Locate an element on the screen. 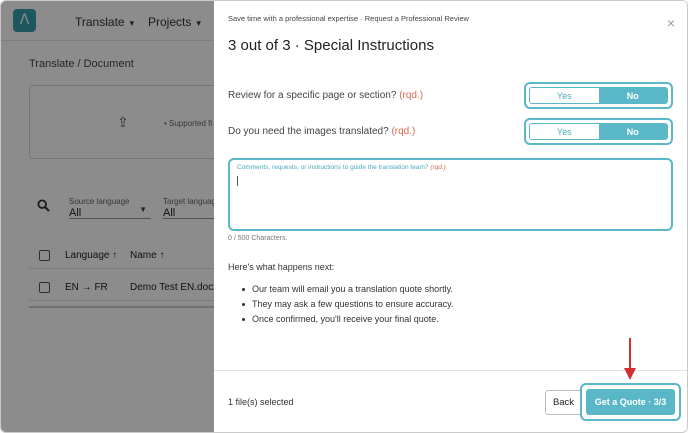  specific-section-toggle-highlight: Yes No is located at coordinates (598, 95).